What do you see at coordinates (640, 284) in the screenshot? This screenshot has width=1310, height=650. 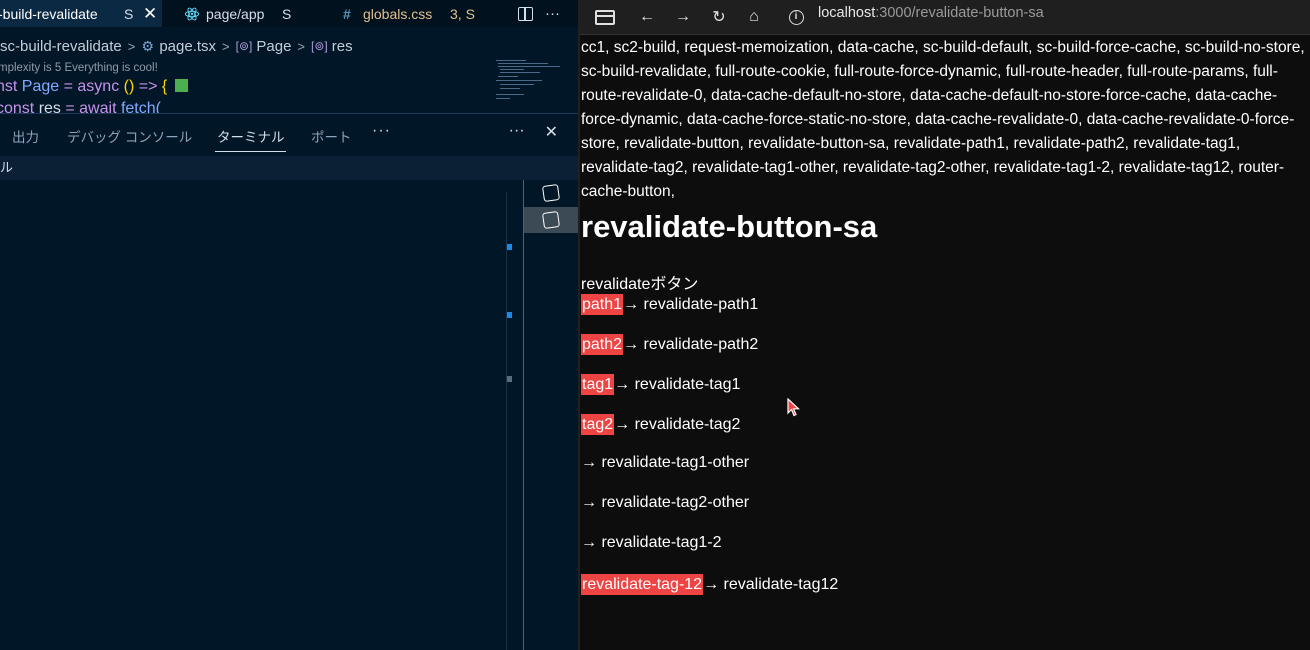 I see `section-description: revalidateボタン` at bounding box center [640, 284].